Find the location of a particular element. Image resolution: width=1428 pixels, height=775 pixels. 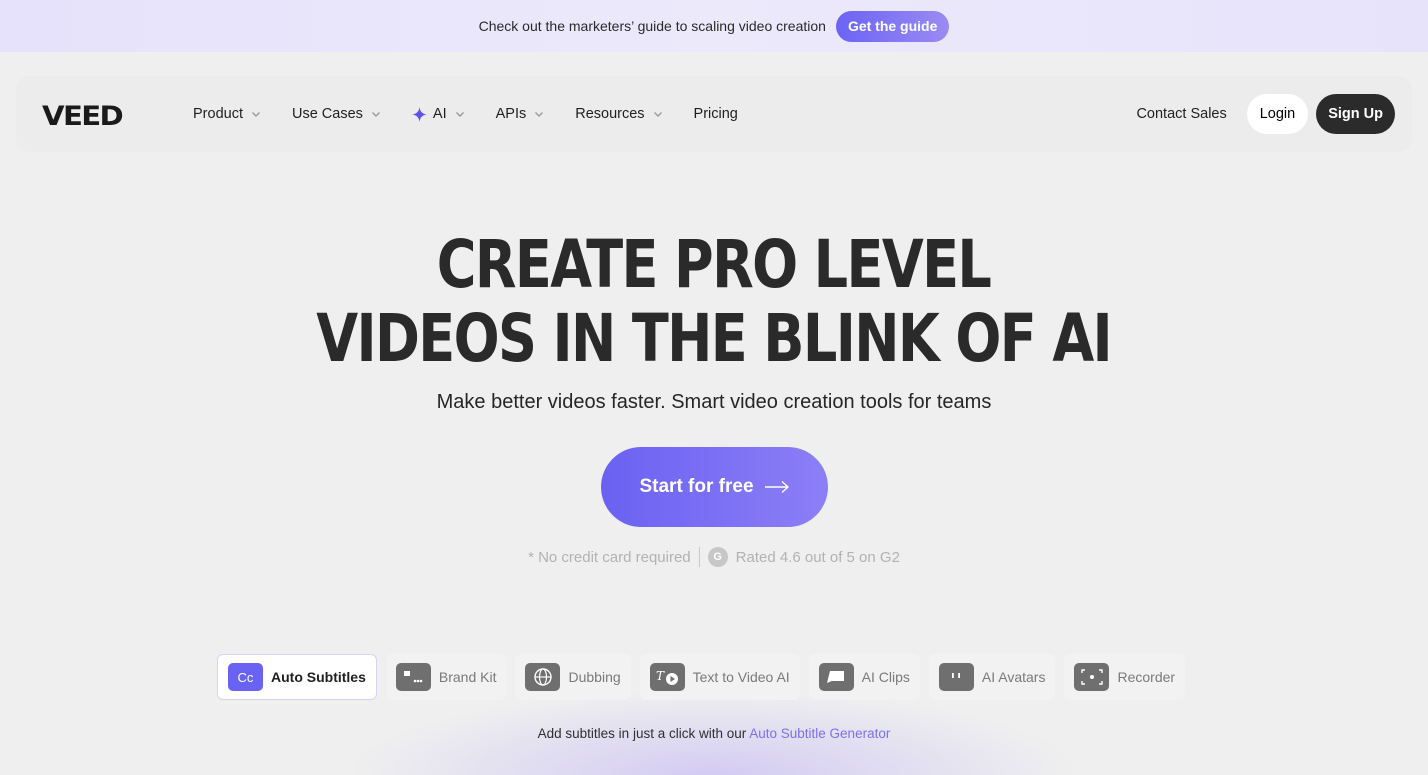

nav-item-label: Pricing is located at coordinates (715, 114).